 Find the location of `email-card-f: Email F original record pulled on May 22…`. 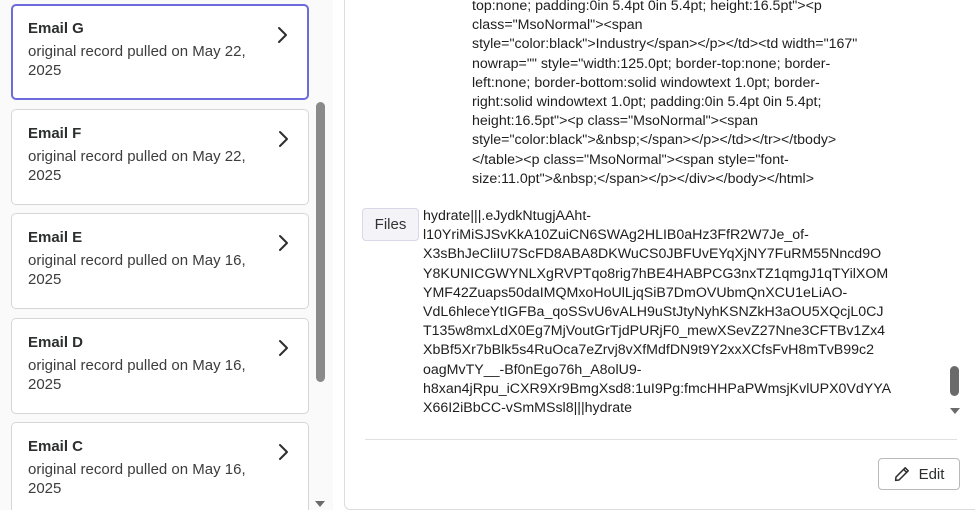

email-card-f: Email F original record pulled on May 22… is located at coordinates (160, 157).